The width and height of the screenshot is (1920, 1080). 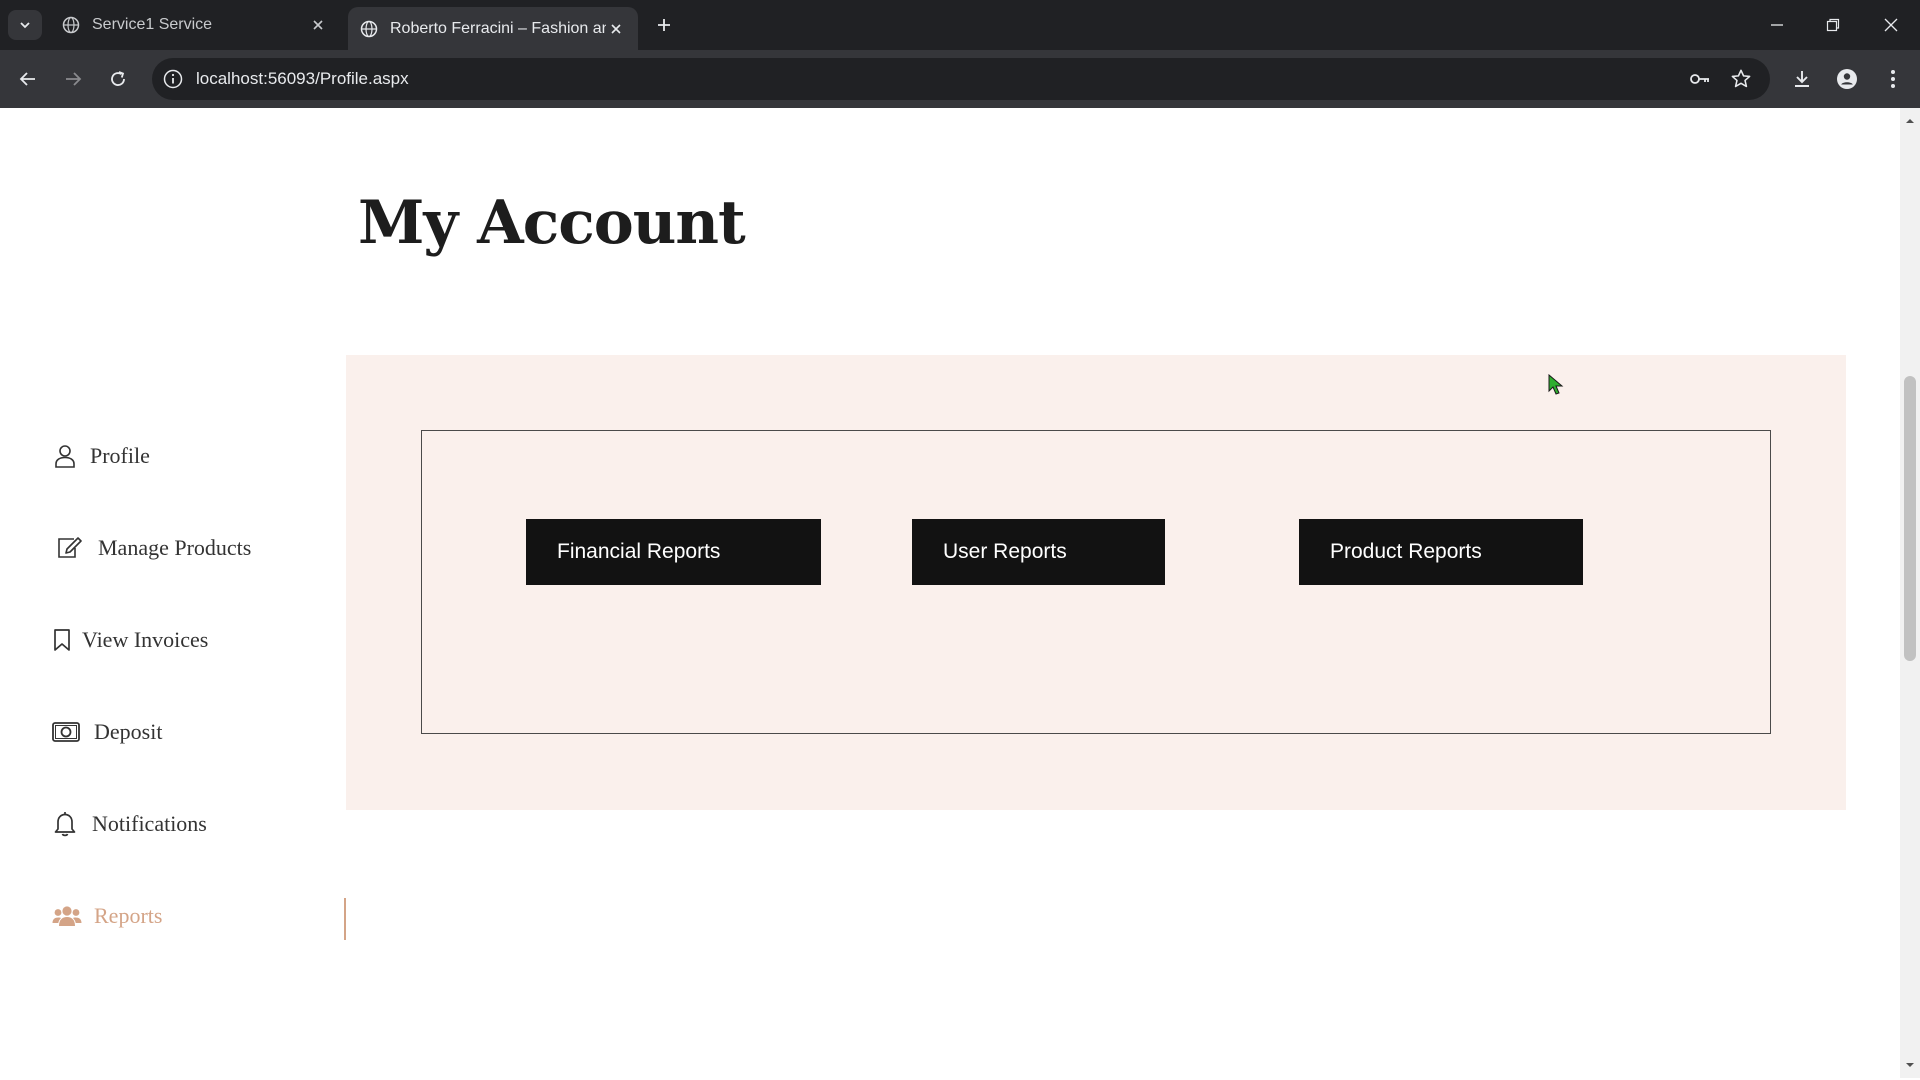 I want to click on money-icon, so click(x=66, y=732).